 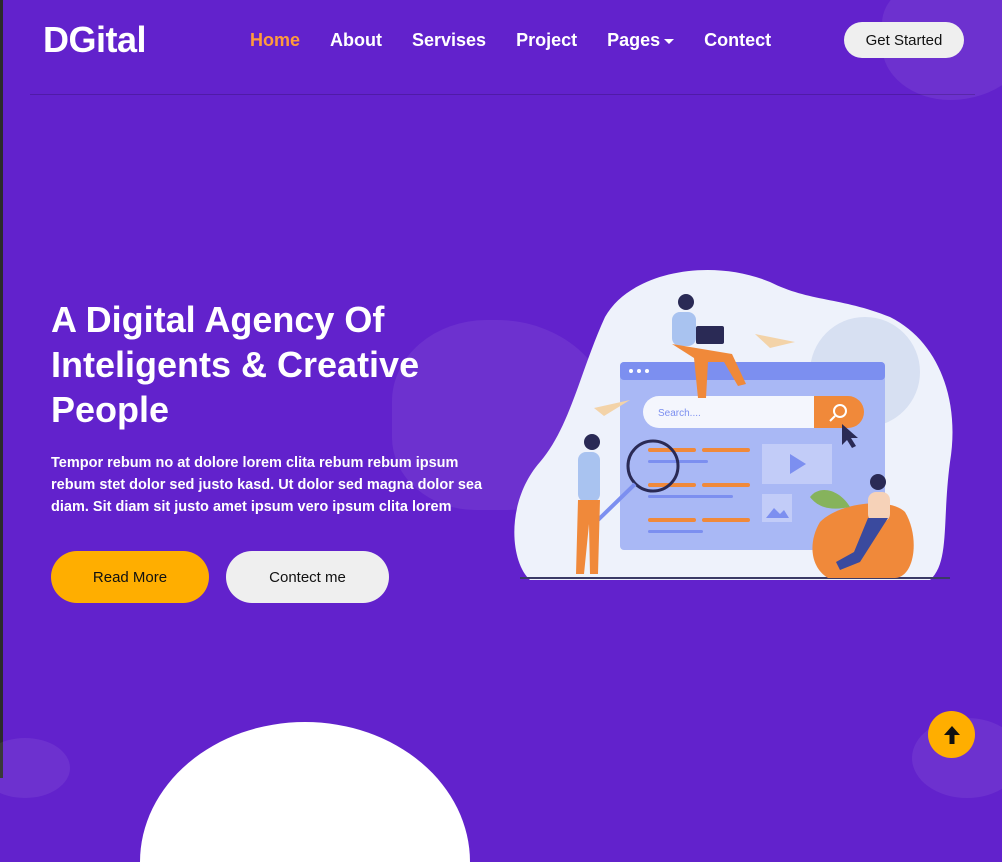 What do you see at coordinates (449, 40) in the screenshot?
I see `nav-link-services: Servises` at bounding box center [449, 40].